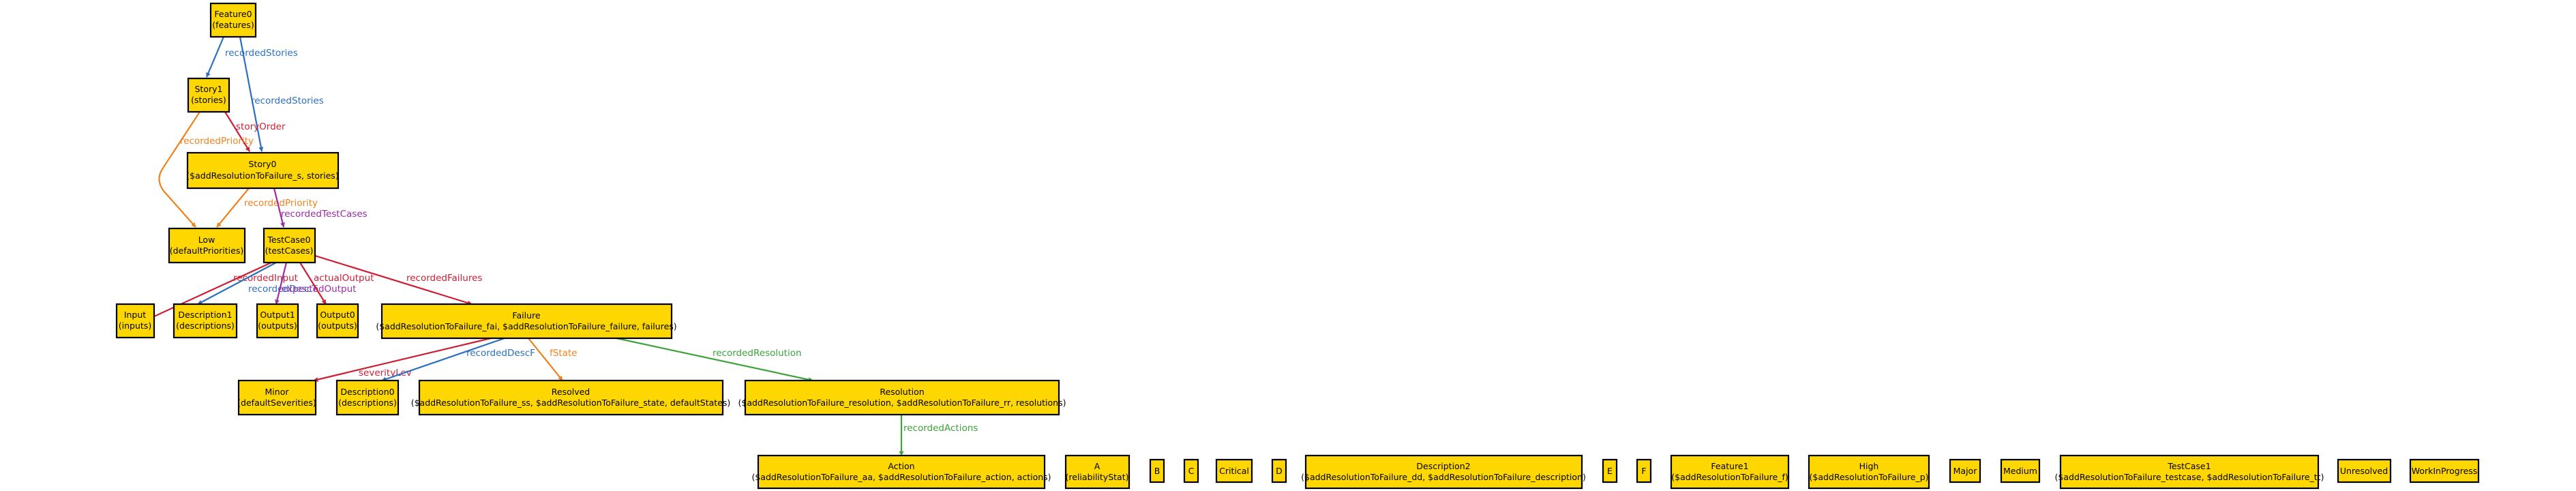 The width and height of the screenshot is (2576, 491). Describe the element at coordinates (261, 126) in the screenshot. I see `edge-label: storyOrder` at that location.